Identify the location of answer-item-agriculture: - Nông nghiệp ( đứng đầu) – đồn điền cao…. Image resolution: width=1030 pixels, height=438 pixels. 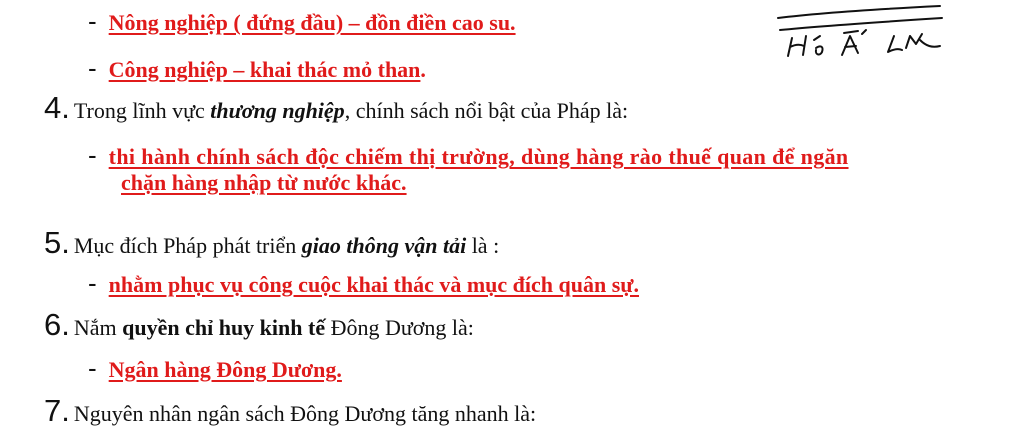
(302, 21).